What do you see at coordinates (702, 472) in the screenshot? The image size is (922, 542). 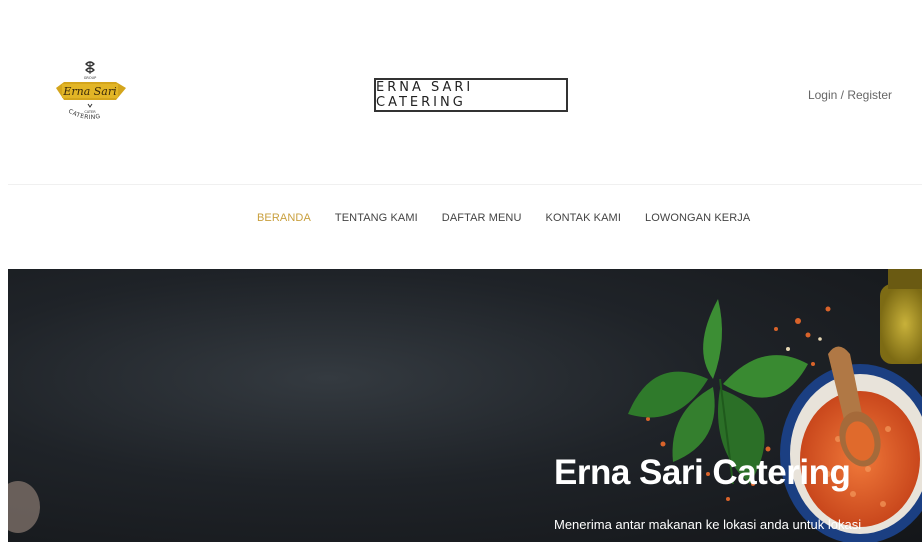 I see `hero-title: Erna Sari Catering` at bounding box center [702, 472].